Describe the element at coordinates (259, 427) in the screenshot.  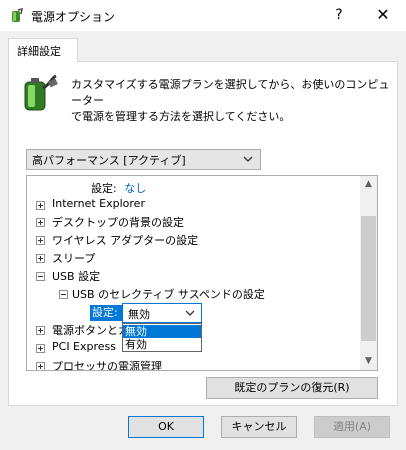
I see `cancel-button: キャンセル` at that location.